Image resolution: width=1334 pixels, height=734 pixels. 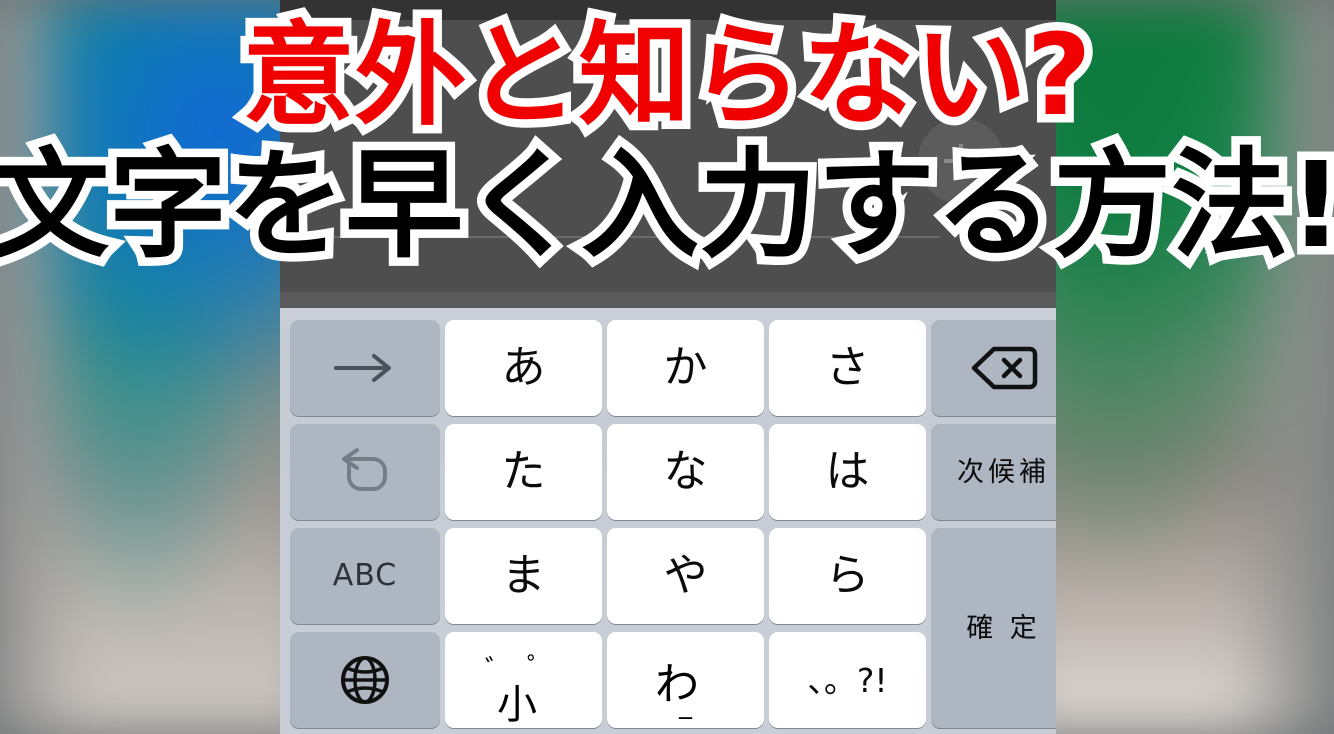 I want to click on key-ra-row: ら, so click(x=847, y=576).